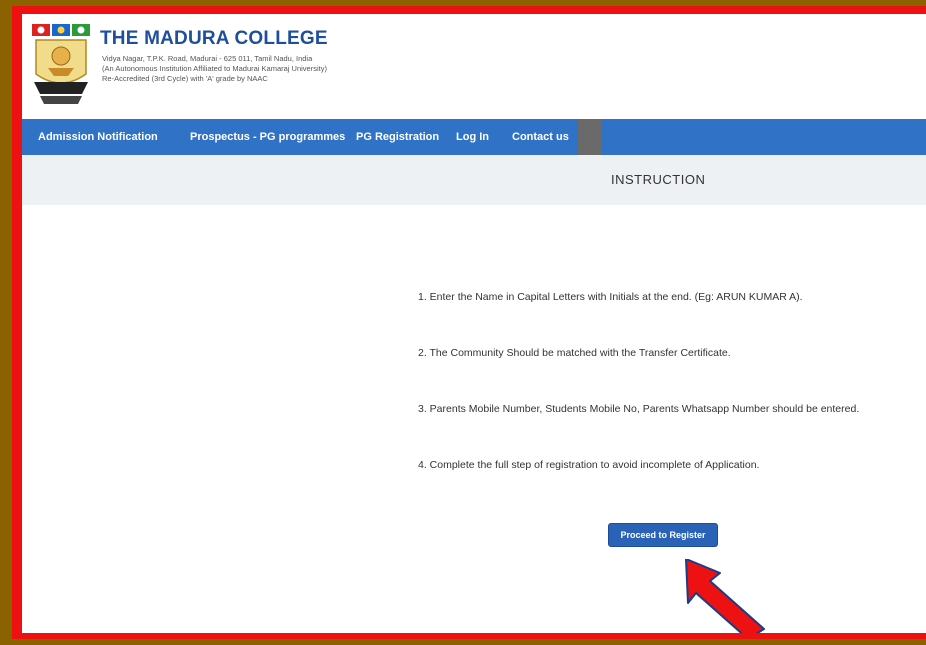 The image size is (926, 645). Describe the element at coordinates (61, 64) in the screenshot. I see `college-emblem-icon` at that location.